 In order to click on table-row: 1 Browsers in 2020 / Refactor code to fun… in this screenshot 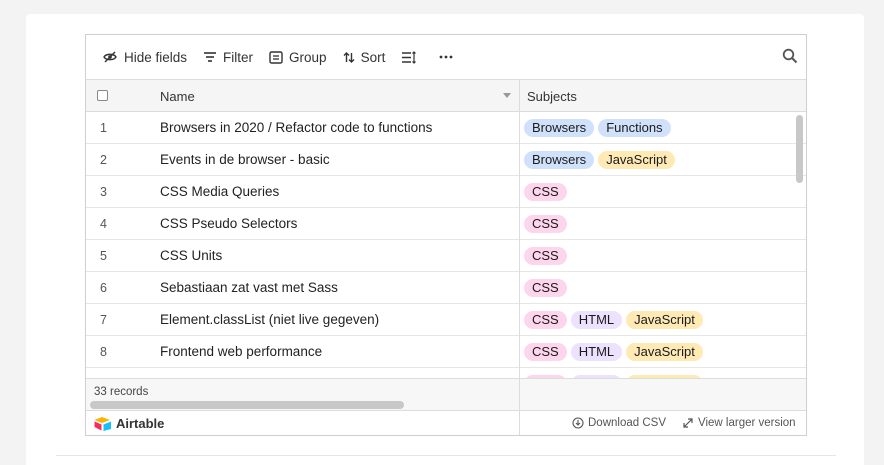, I will do `click(446, 128)`.